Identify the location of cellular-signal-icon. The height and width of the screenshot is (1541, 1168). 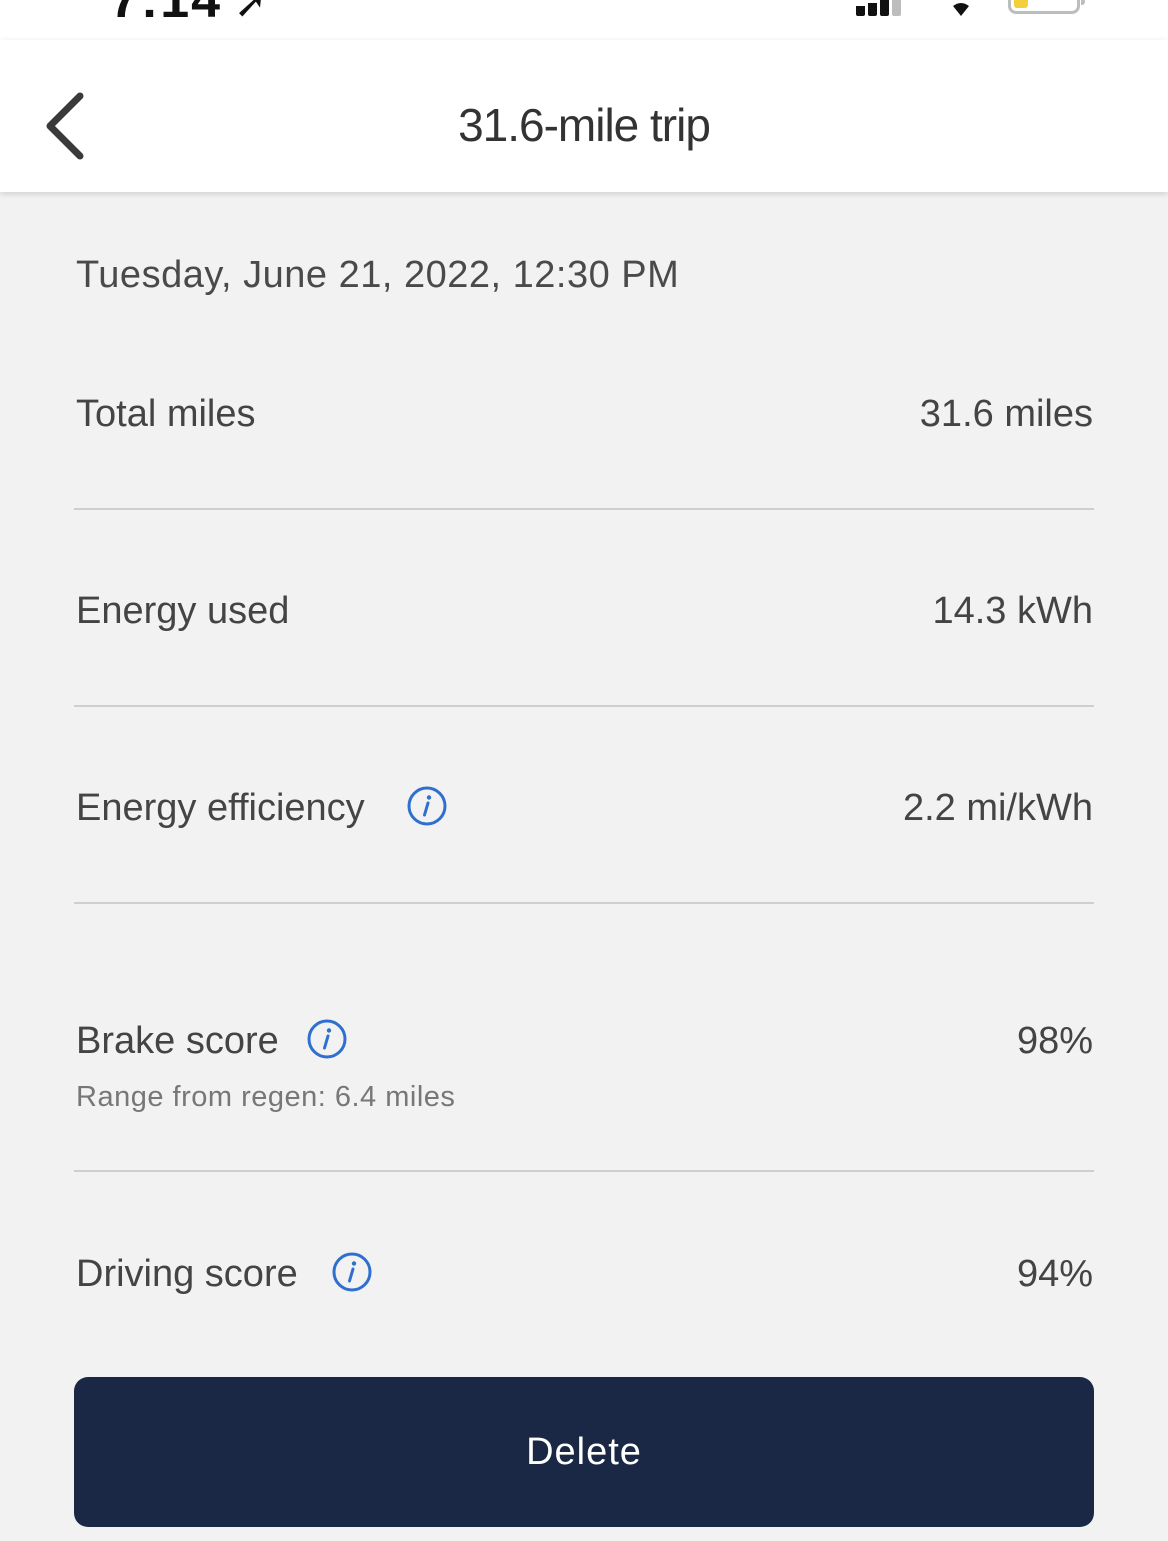
(886, 8).